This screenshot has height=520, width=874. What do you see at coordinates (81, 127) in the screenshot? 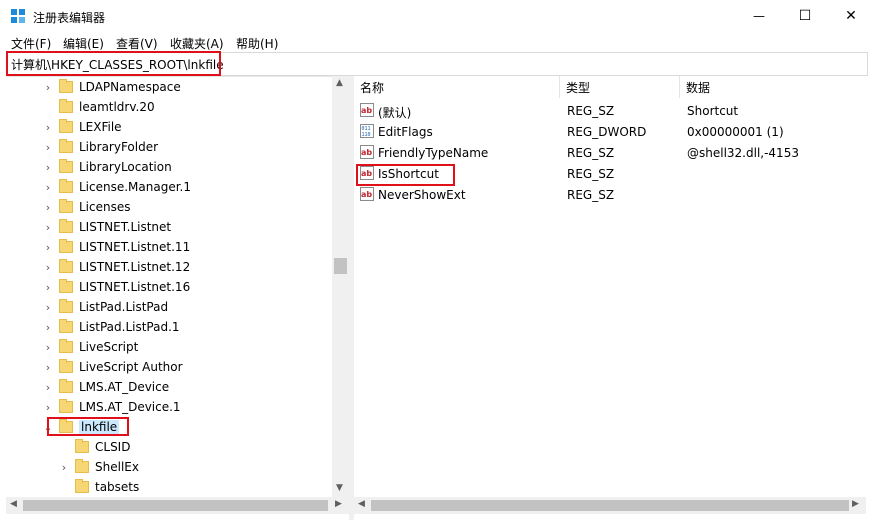
I see `tree-item: › LEXFile` at bounding box center [81, 127].